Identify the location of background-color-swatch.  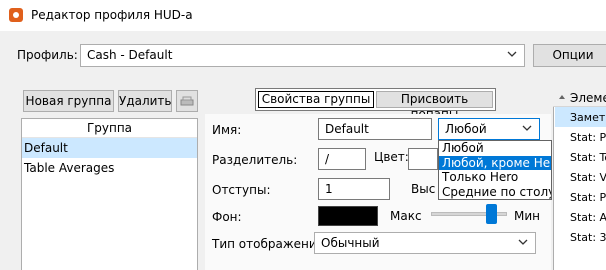
(348, 216).